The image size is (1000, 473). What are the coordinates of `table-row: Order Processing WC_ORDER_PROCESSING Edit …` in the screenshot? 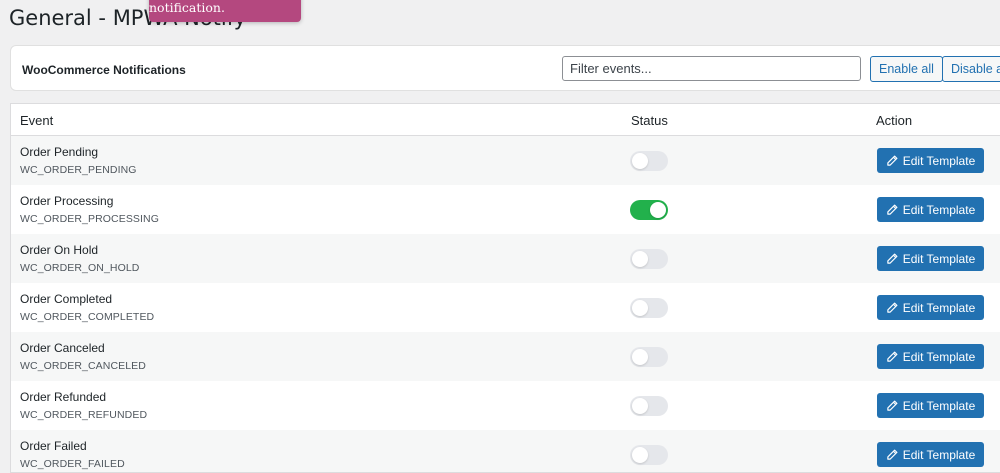 It's located at (505, 209).